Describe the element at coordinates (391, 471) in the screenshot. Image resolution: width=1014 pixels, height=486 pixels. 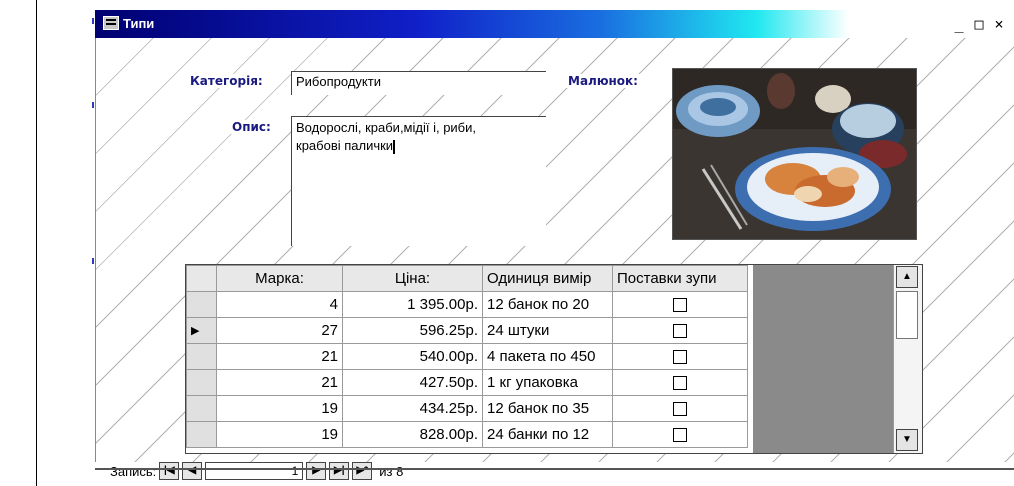
I see `record-count: из 8` at that location.